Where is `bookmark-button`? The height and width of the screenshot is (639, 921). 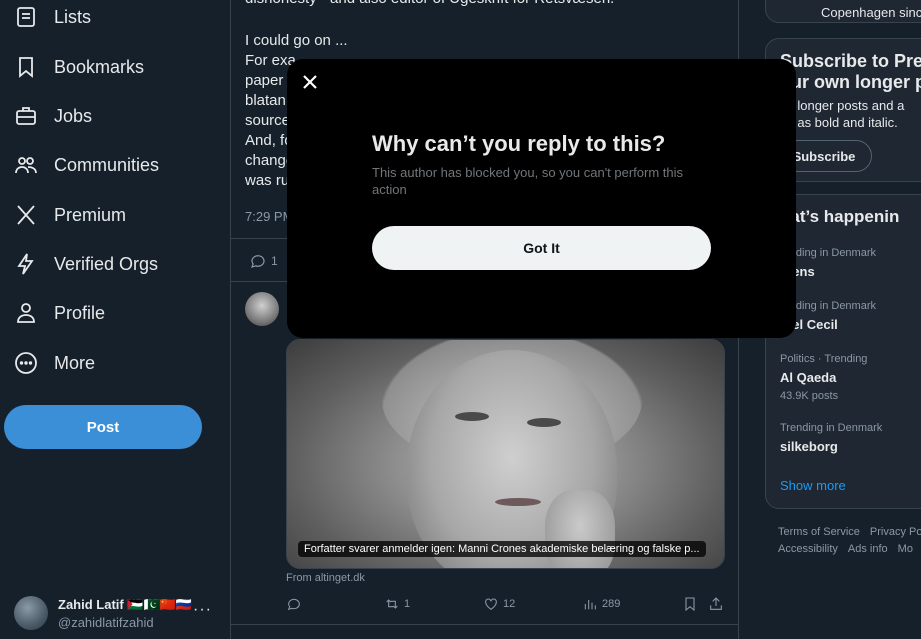
bookmark-button is located at coordinates (692, 604).